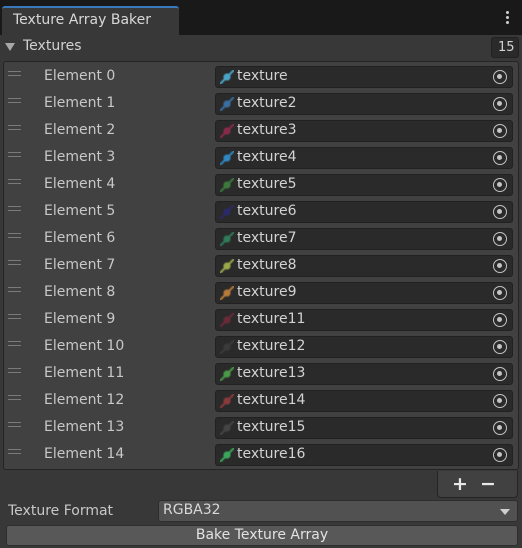 The height and width of the screenshot is (548, 522). I want to click on texture-name: texture2, so click(267, 103).